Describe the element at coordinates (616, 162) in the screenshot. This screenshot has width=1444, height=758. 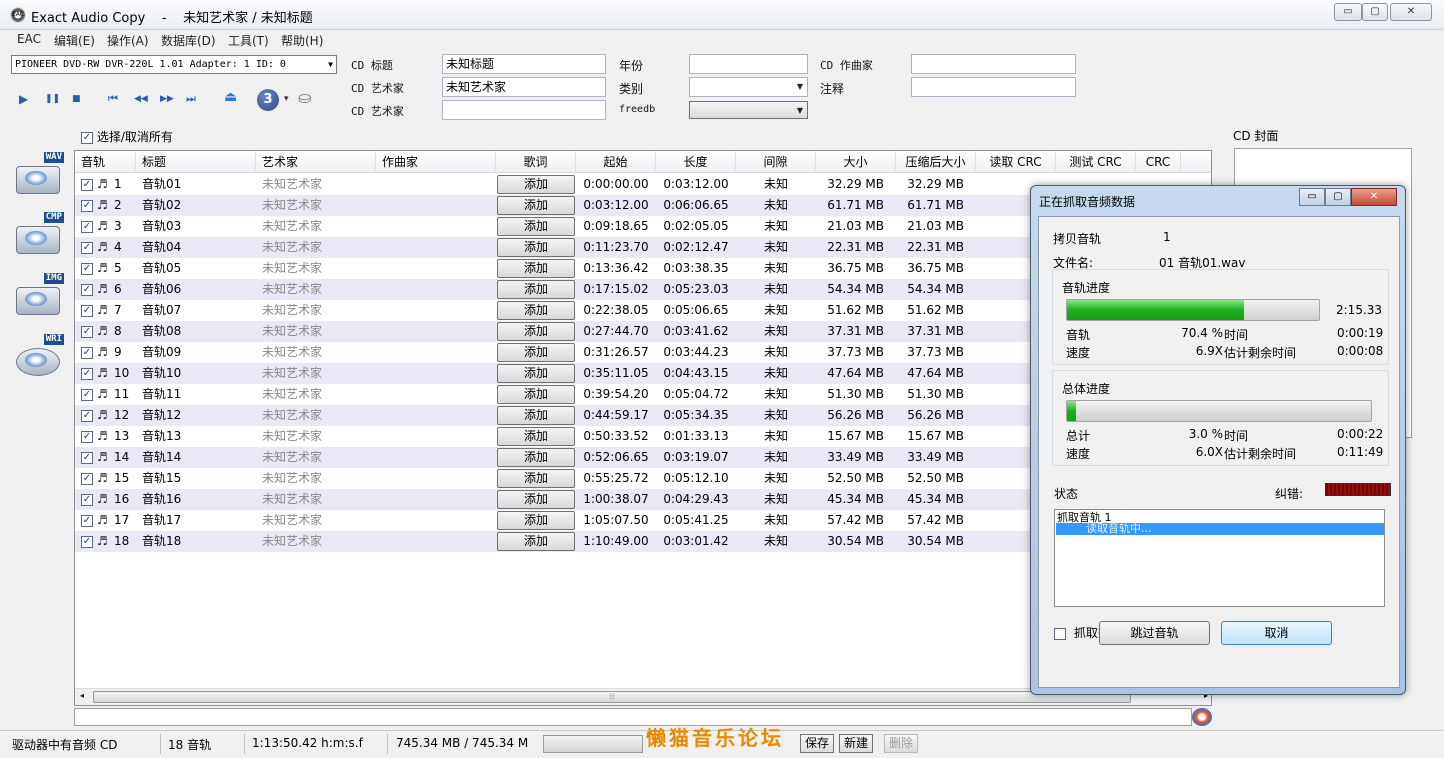
I see `column-start: 起始` at that location.